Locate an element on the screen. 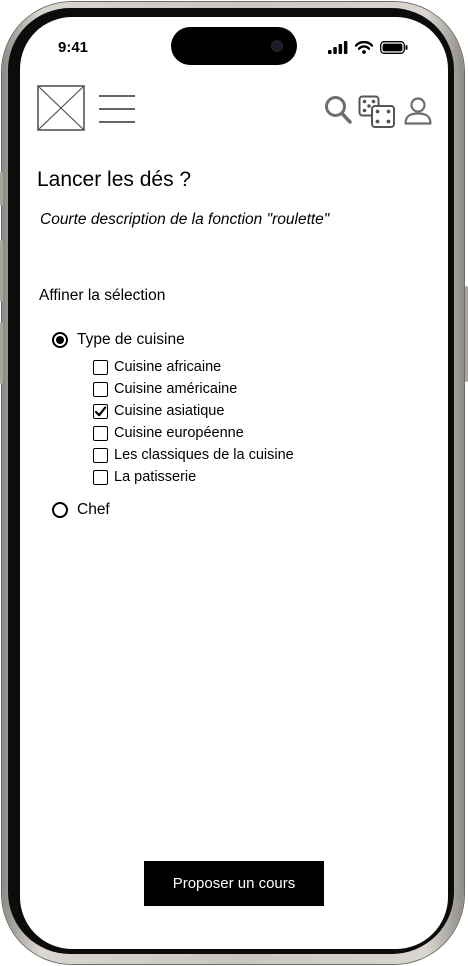  checkmark-icon is located at coordinates (100, 410).